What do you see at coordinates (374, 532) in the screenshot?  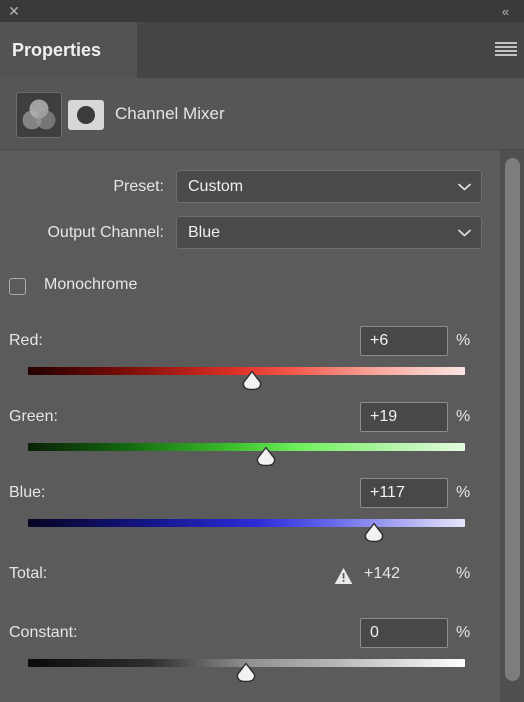 I see `blue-slider-thumb` at bounding box center [374, 532].